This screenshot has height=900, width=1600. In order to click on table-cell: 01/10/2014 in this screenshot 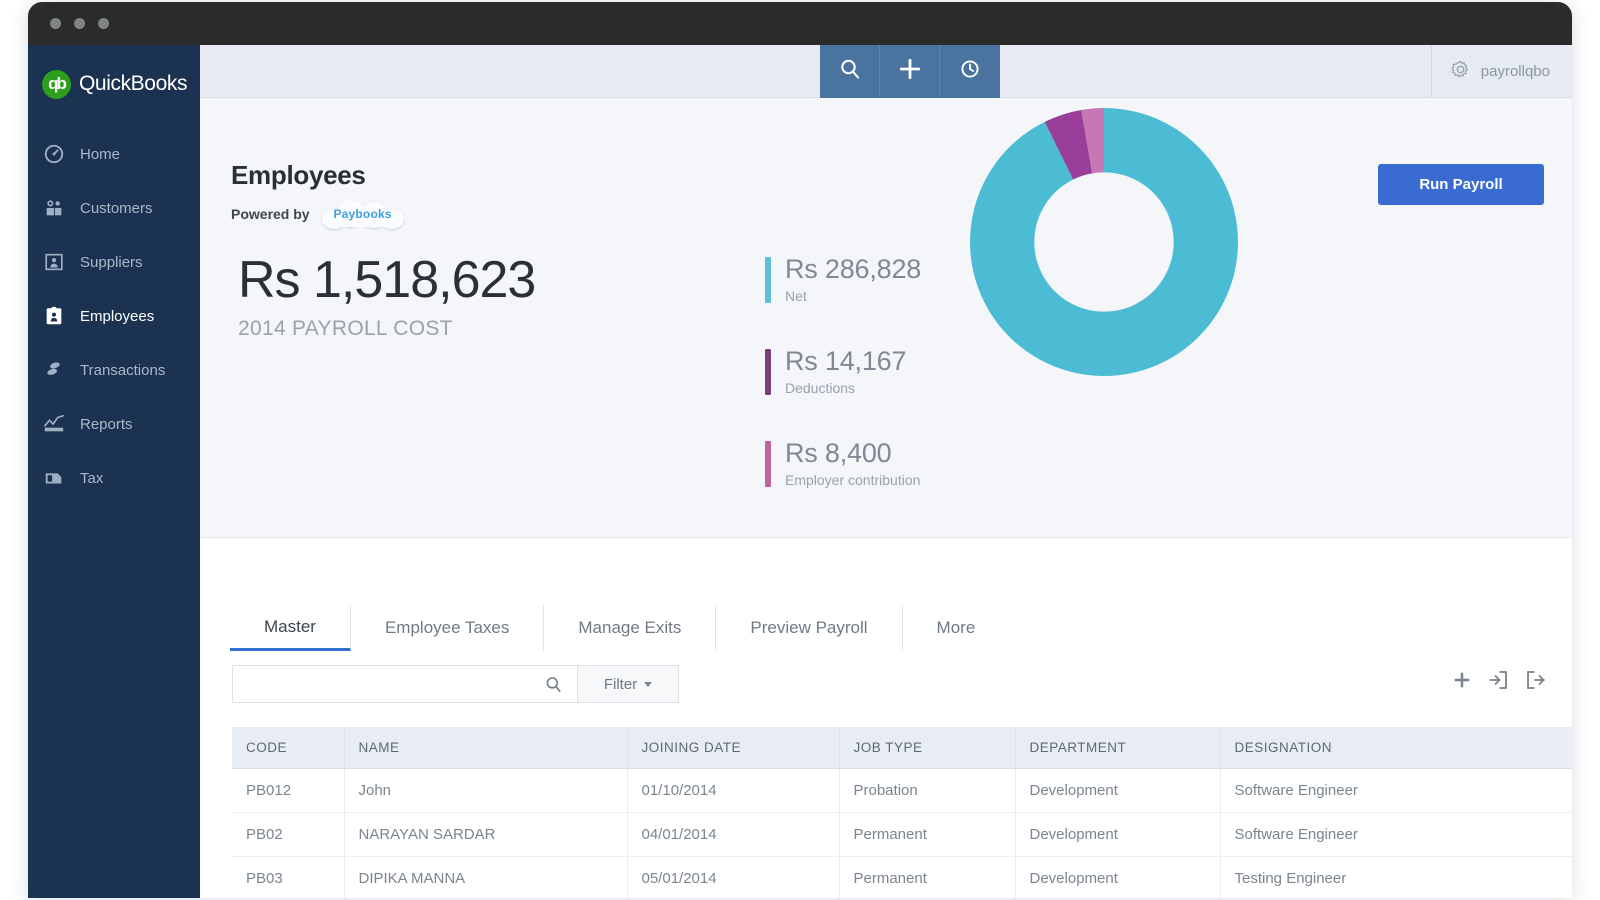, I will do `click(733, 790)`.